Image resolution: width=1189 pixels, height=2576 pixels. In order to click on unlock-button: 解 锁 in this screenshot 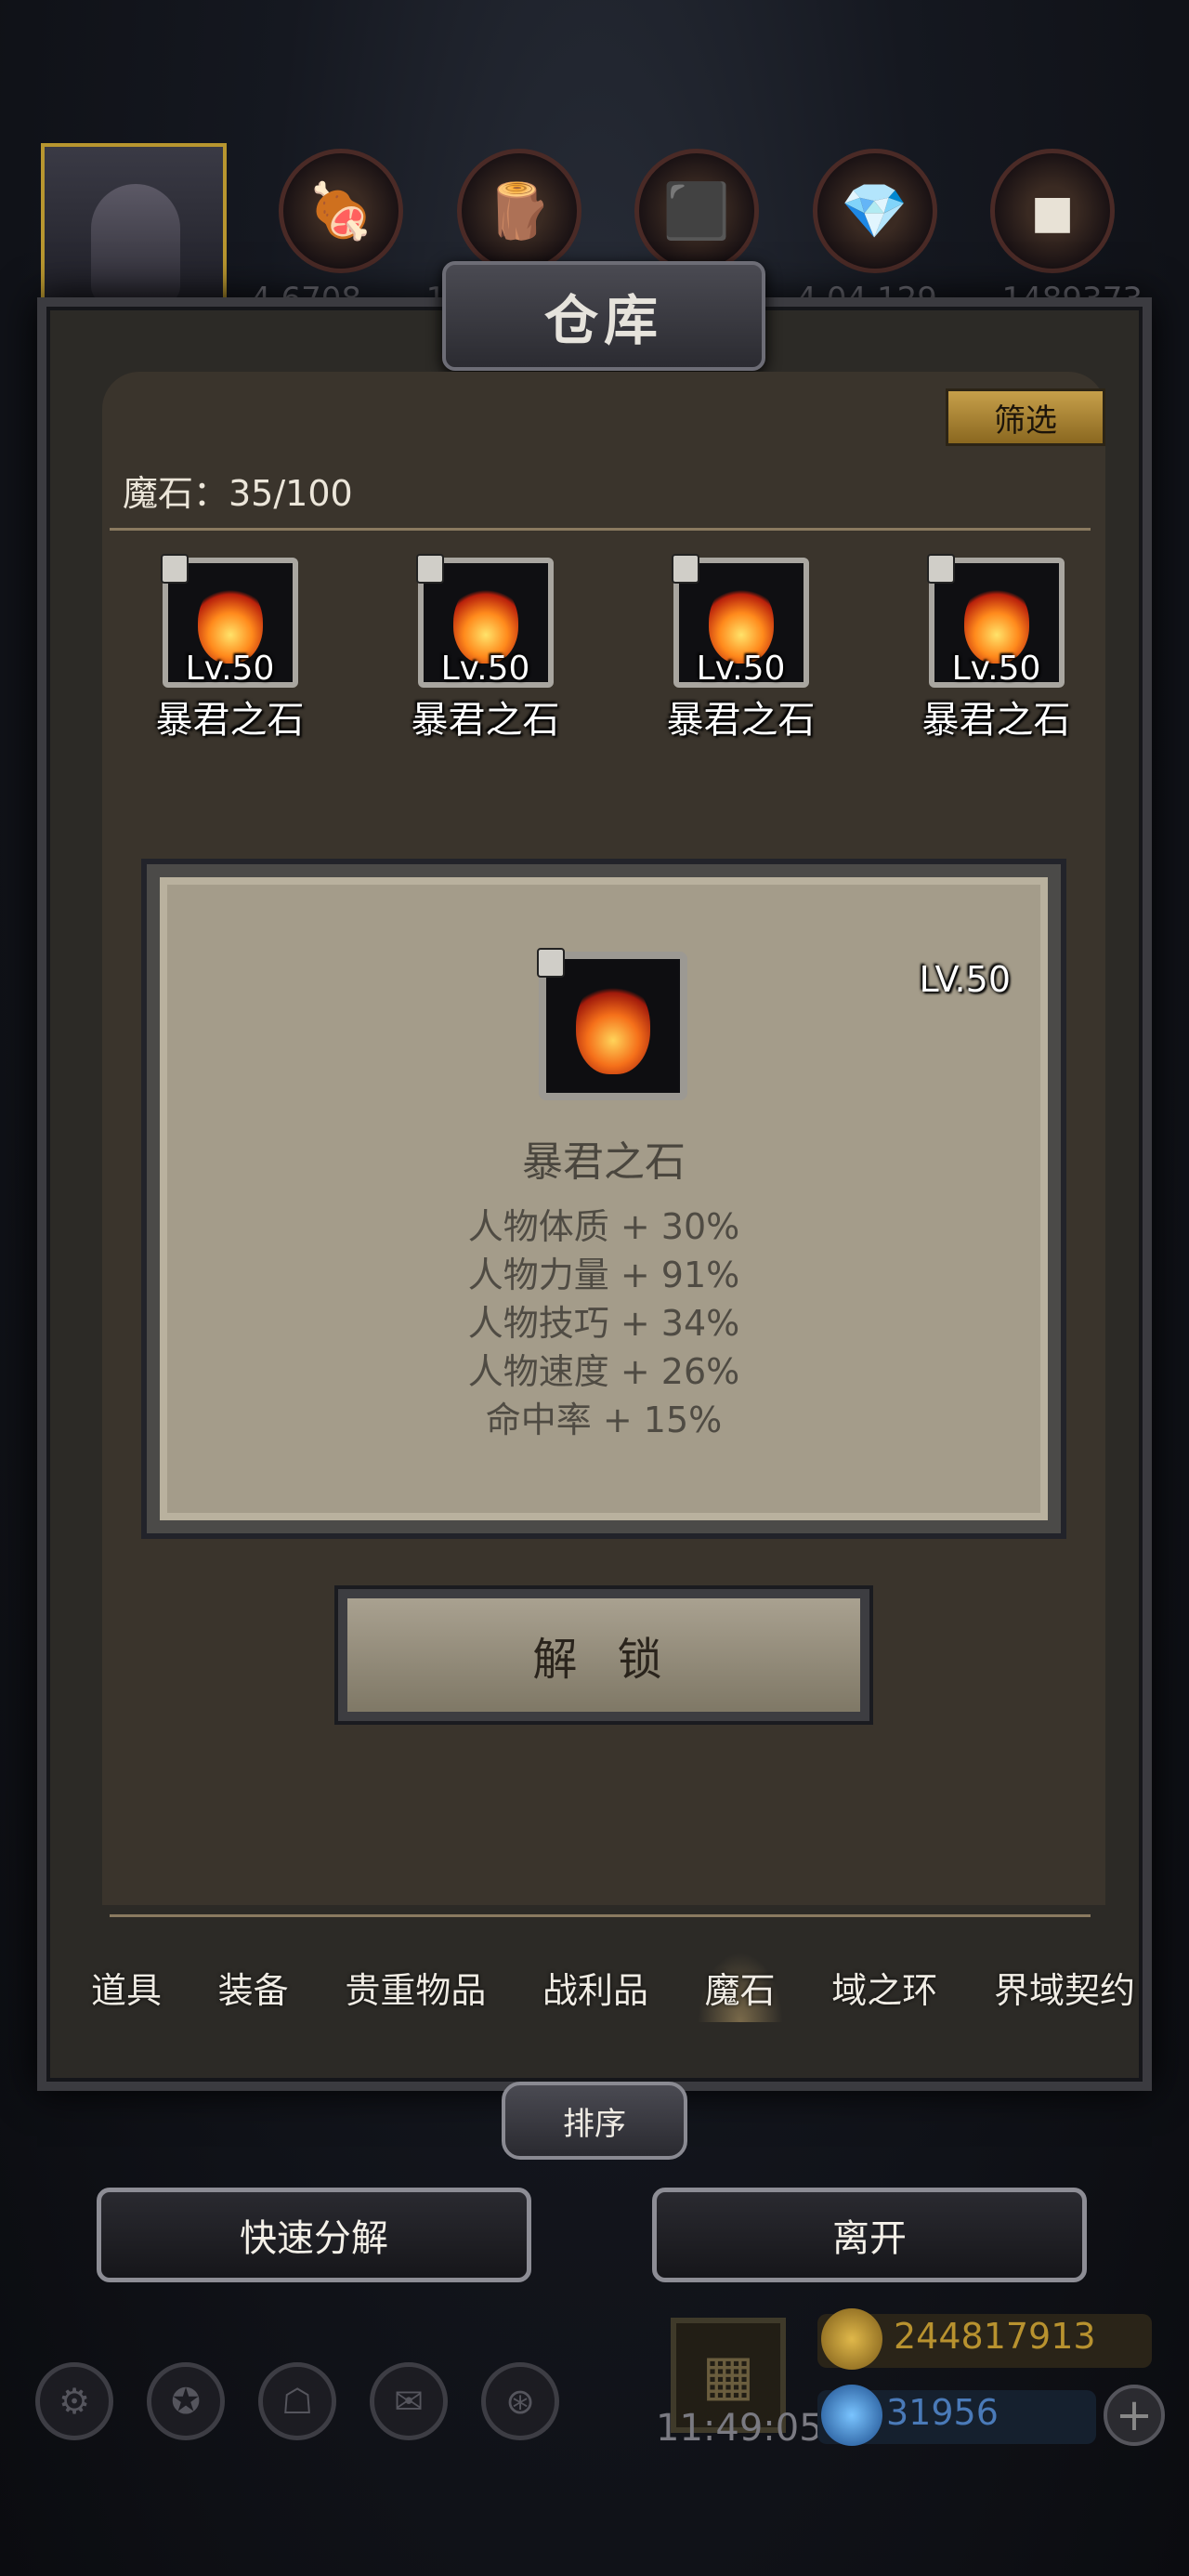, I will do `click(604, 1655)`.